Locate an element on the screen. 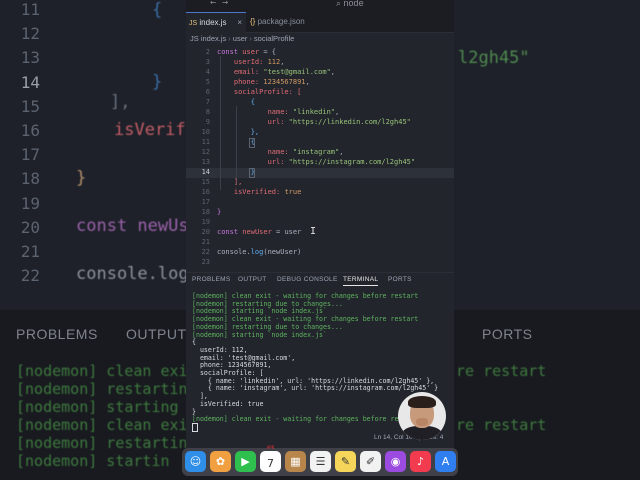  code-line: console.log(newUser) is located at coordinates (259, 252).